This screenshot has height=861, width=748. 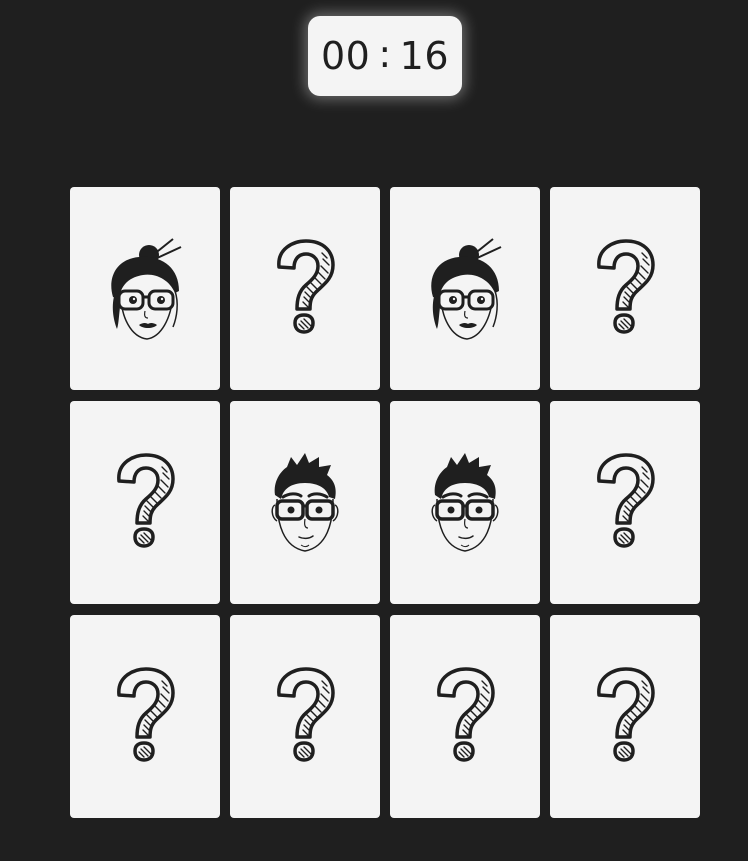 I want to click on timer-seconds: 16, so click(x=424, y=56).